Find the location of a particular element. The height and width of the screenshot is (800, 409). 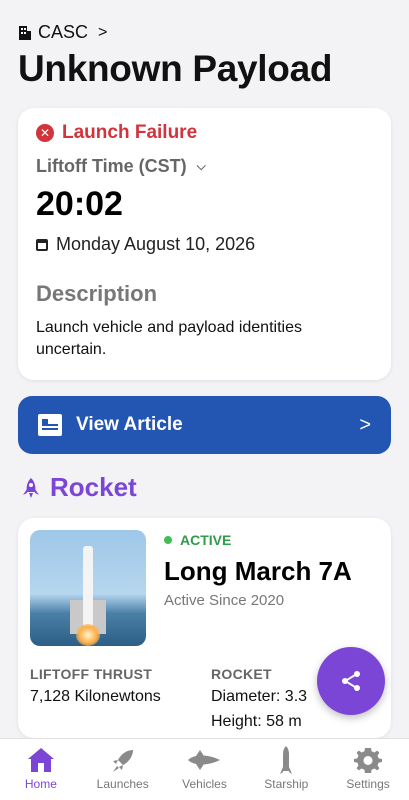

nav-item-starship: Starship is located at coordinates (286, 769).